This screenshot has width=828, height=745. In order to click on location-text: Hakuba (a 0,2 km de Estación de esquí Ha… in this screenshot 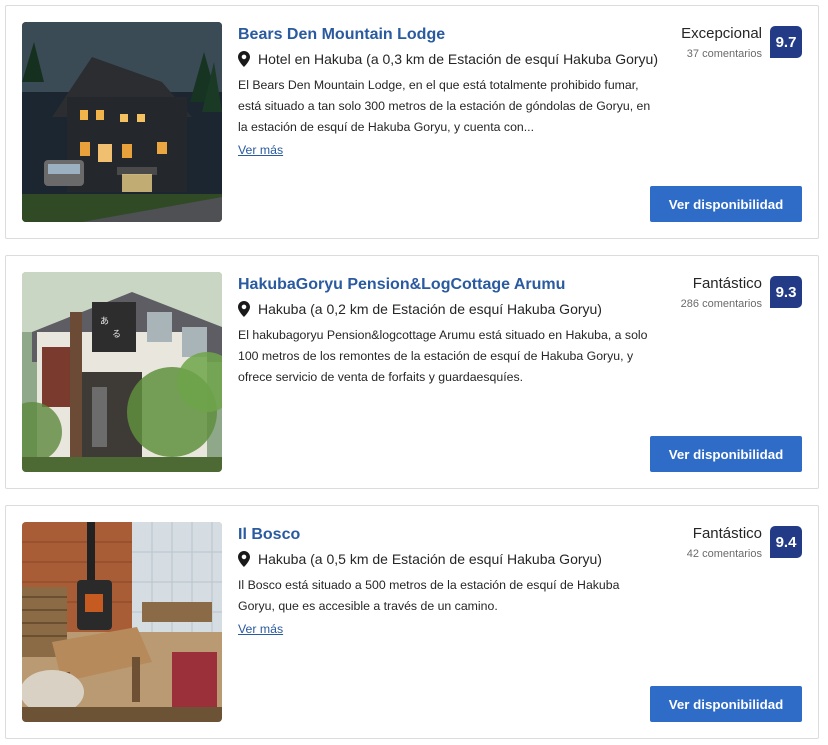, I will do `click(430, 309)`.